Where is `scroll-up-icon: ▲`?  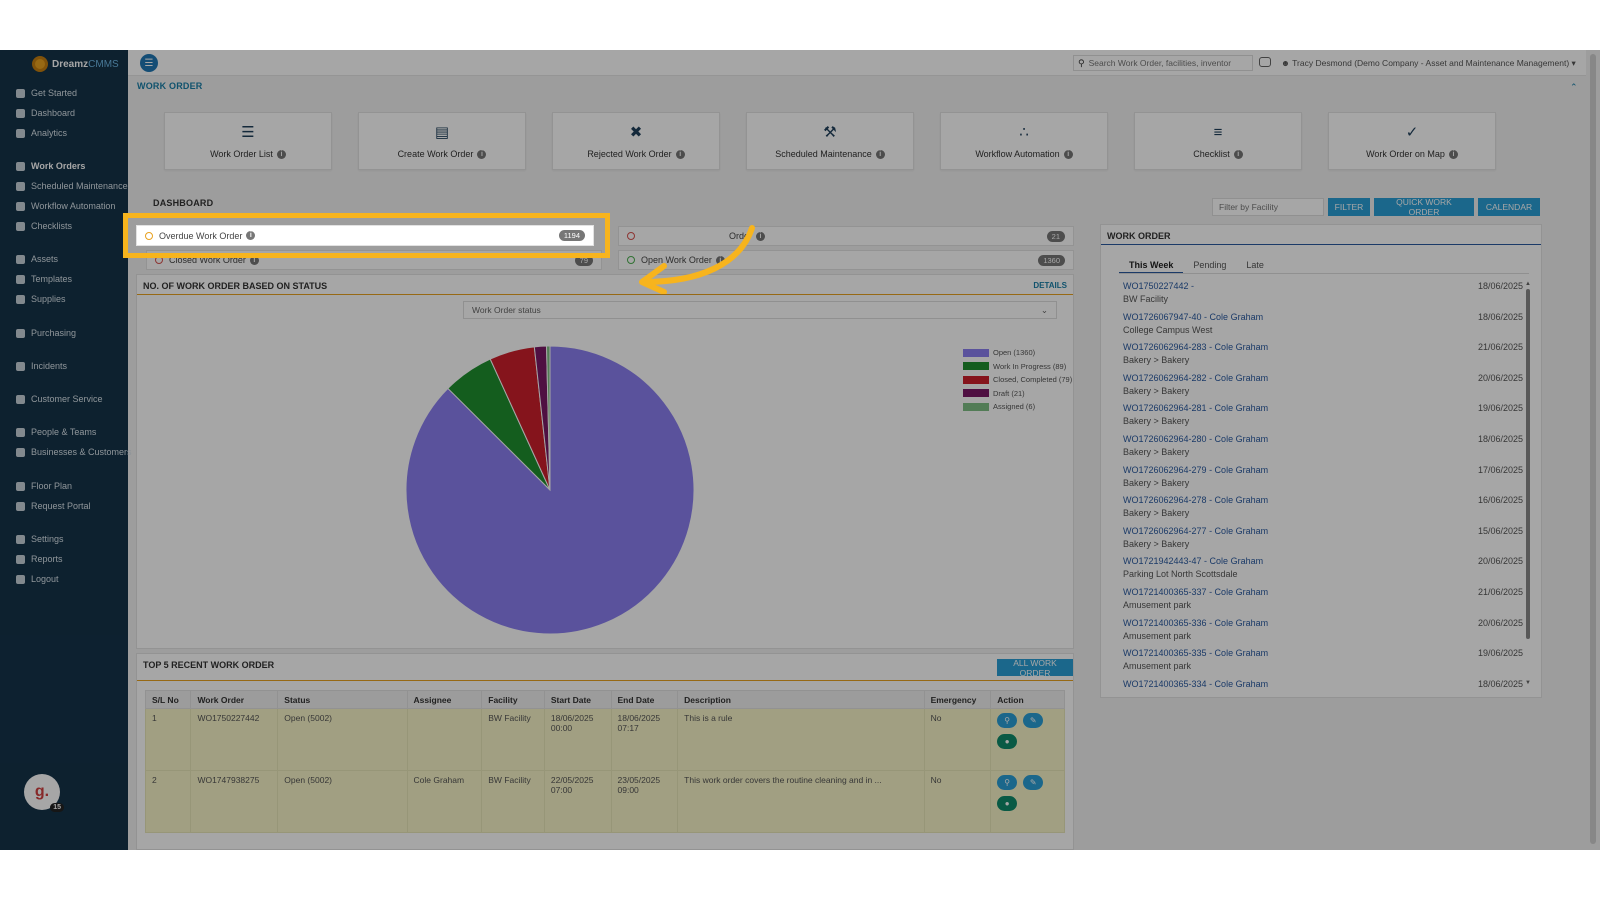 scroll-up-icon: ▲ is located at coordinates (1528, 284).